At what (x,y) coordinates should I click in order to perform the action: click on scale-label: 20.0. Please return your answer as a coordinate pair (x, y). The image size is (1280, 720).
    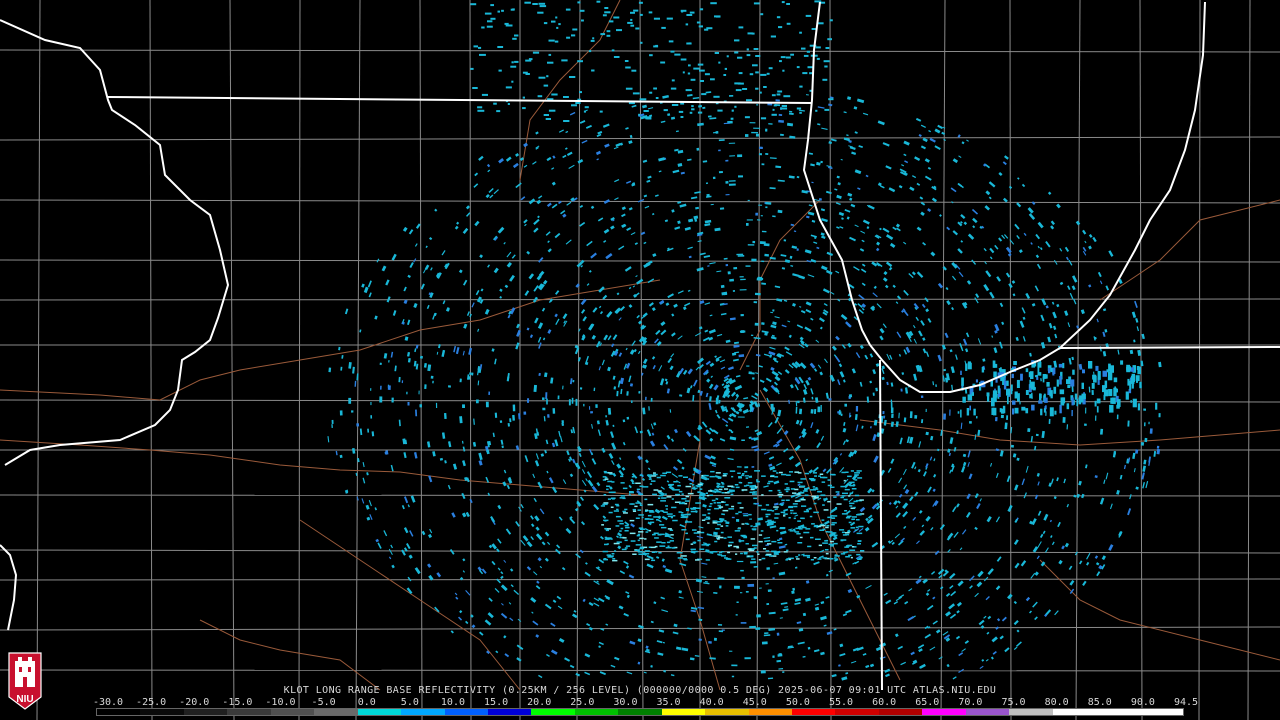
    Looking at the image, I should click on (539, 702).